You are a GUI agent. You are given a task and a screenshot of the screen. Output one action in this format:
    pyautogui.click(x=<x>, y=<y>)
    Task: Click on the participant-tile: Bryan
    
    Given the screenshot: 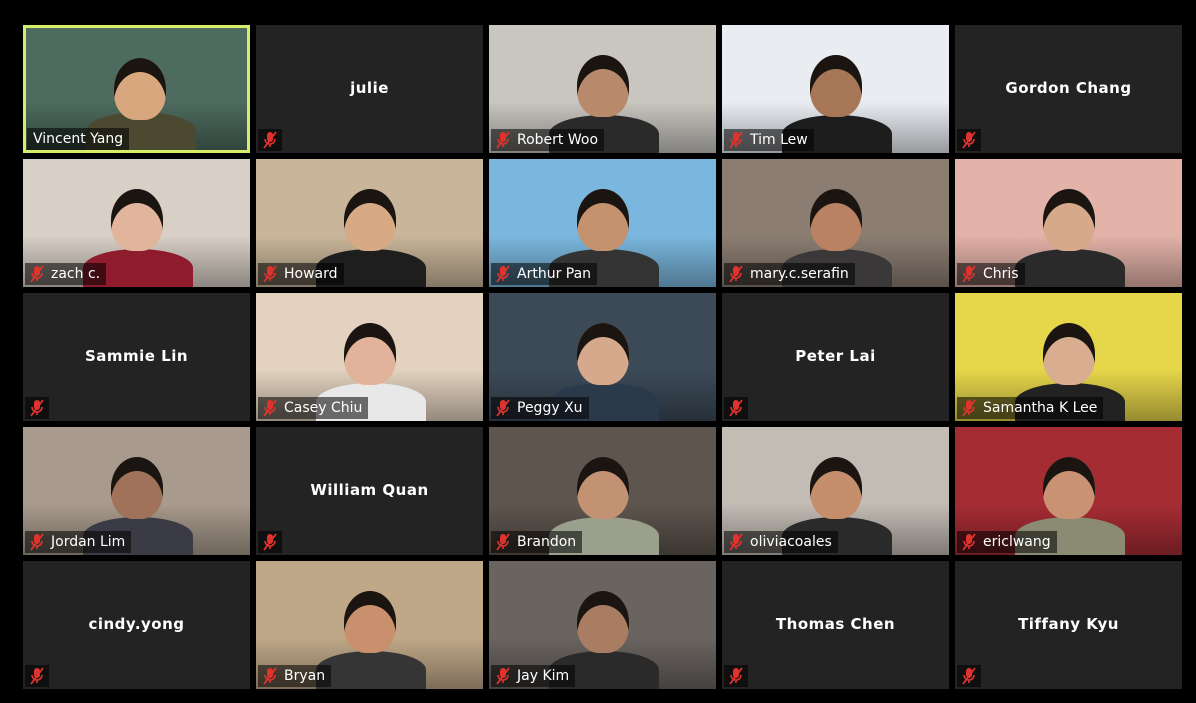 What is the action you would take?
    pyautogui.click(x=369, y=625)
    